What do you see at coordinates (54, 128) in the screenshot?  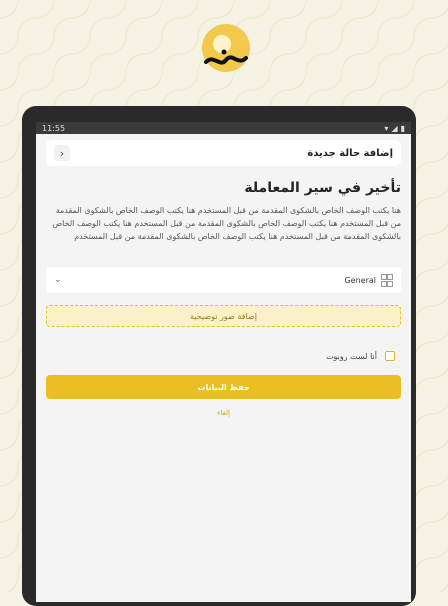 I see `status-time: 11:55` at bounding box center [54, 128].